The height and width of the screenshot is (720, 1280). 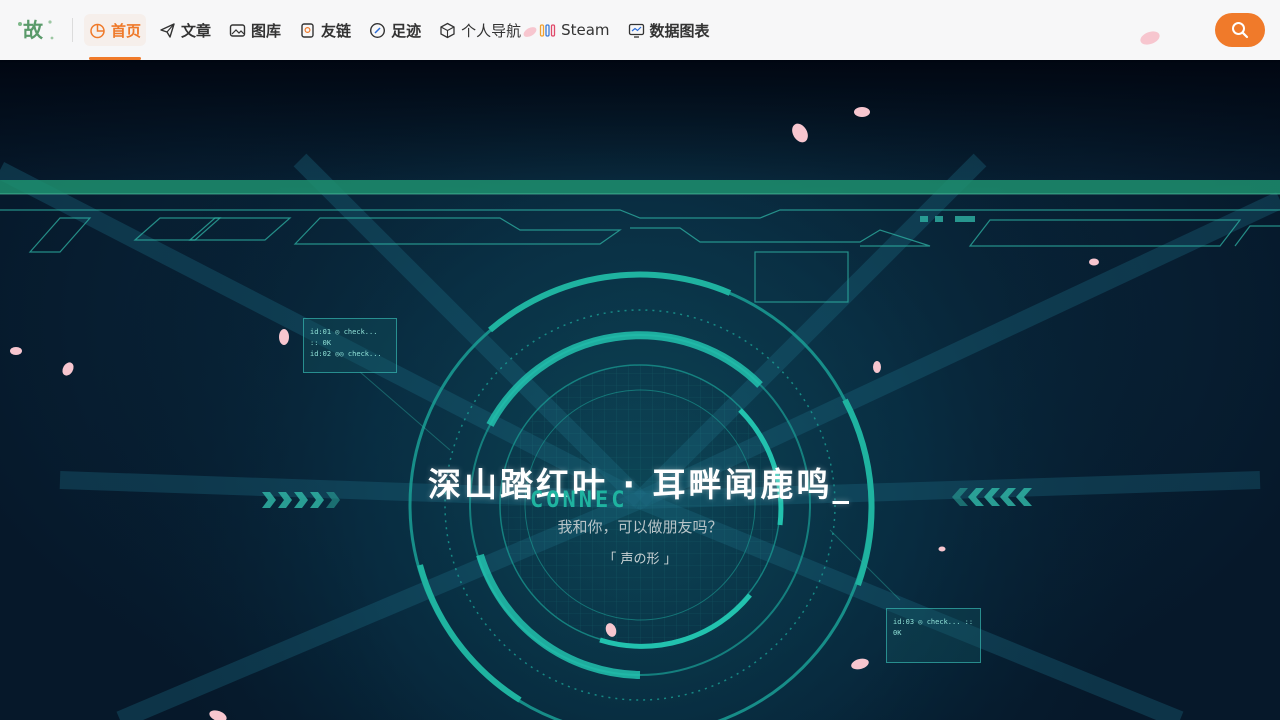 I want to click on search-button, so click(x=1240, y=30).